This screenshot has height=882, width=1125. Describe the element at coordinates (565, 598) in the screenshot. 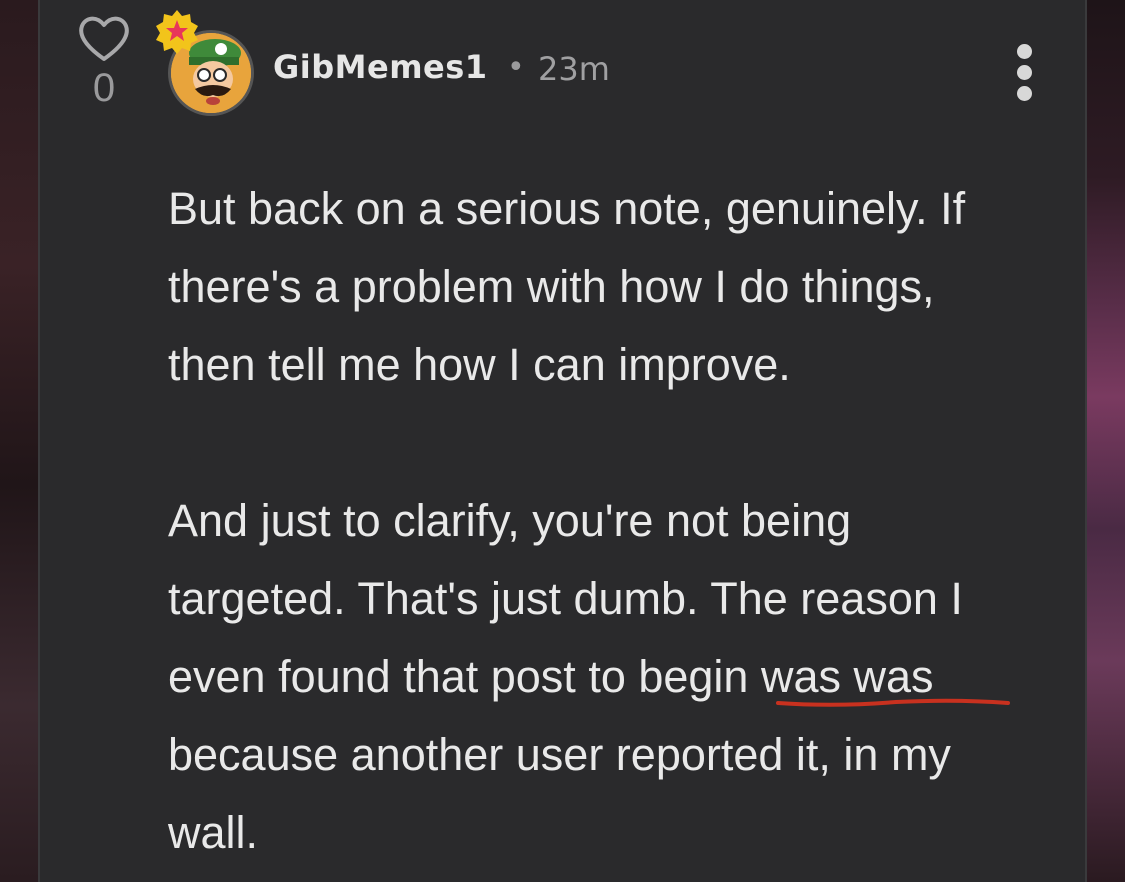

I see `text-line: targeted. That's just dumb. The reason I` at that location.